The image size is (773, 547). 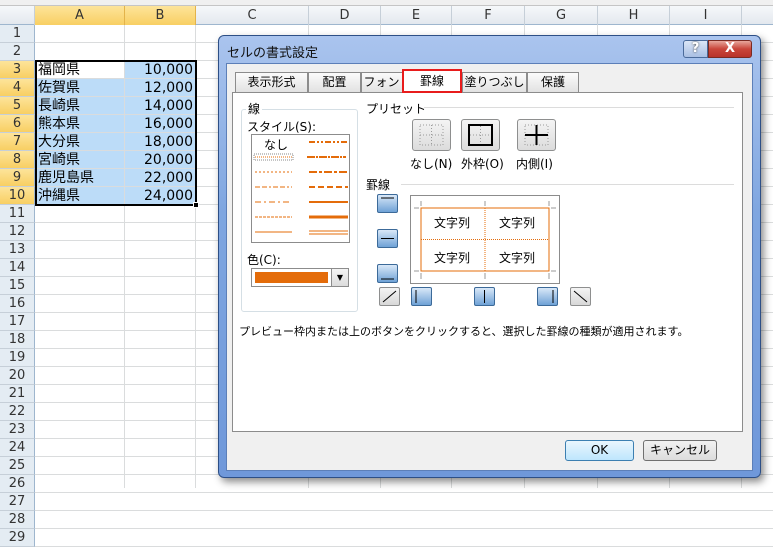 What do you see at coordinates (17, 538) in the screenshot?
I see `row-header-29: 29` at bounding box center [17, 538].